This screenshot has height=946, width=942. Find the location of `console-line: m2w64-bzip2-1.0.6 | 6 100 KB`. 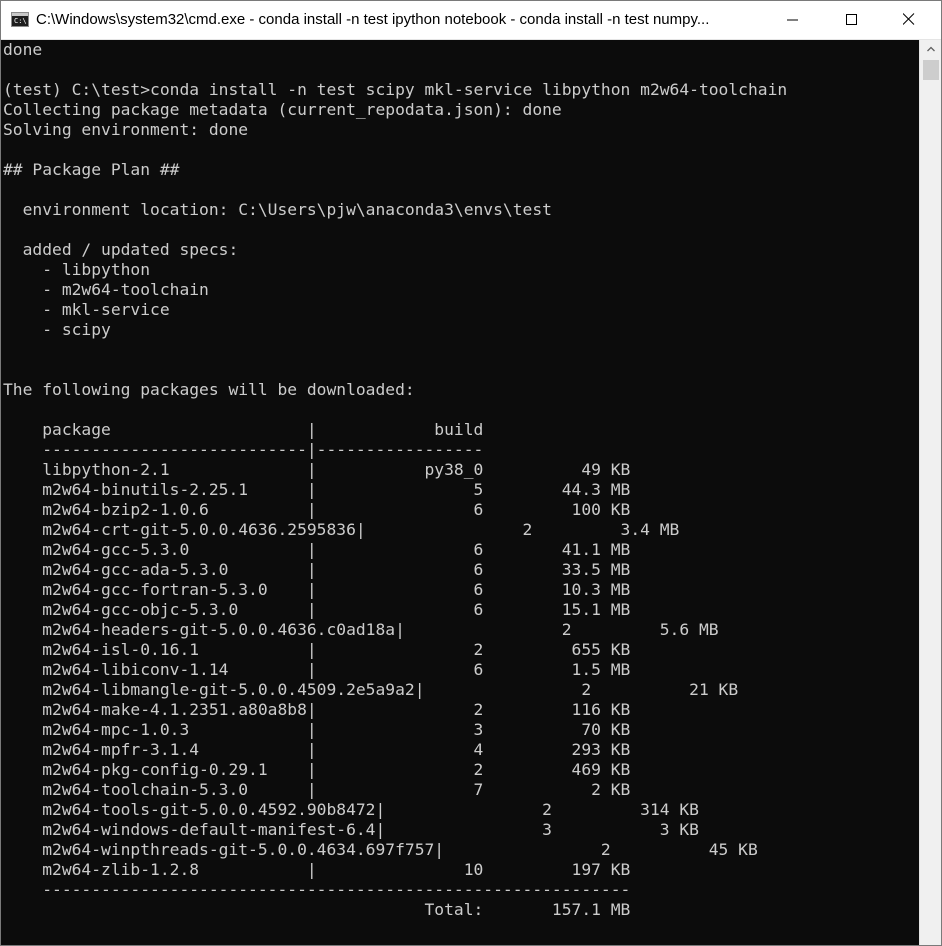

console-line: m2w64-bzip2-1.0.6 | 6 100 KB is located at coordinates (317, 509).